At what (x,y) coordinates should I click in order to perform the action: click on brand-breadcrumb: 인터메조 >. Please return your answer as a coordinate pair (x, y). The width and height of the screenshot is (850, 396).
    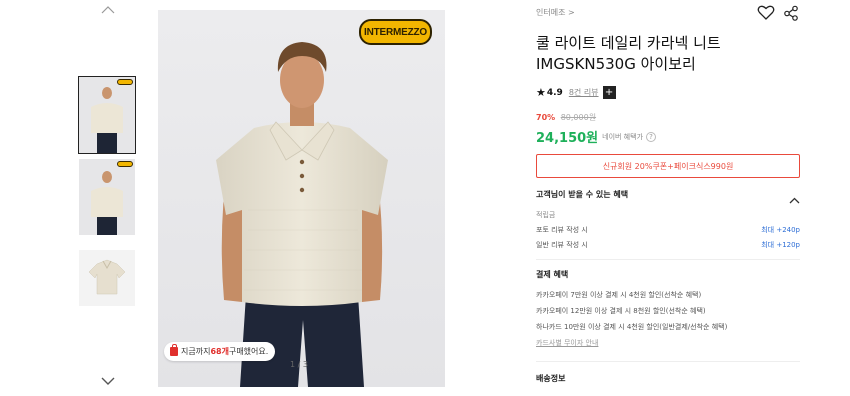
    Looking at the image, I should click on (555, 12).